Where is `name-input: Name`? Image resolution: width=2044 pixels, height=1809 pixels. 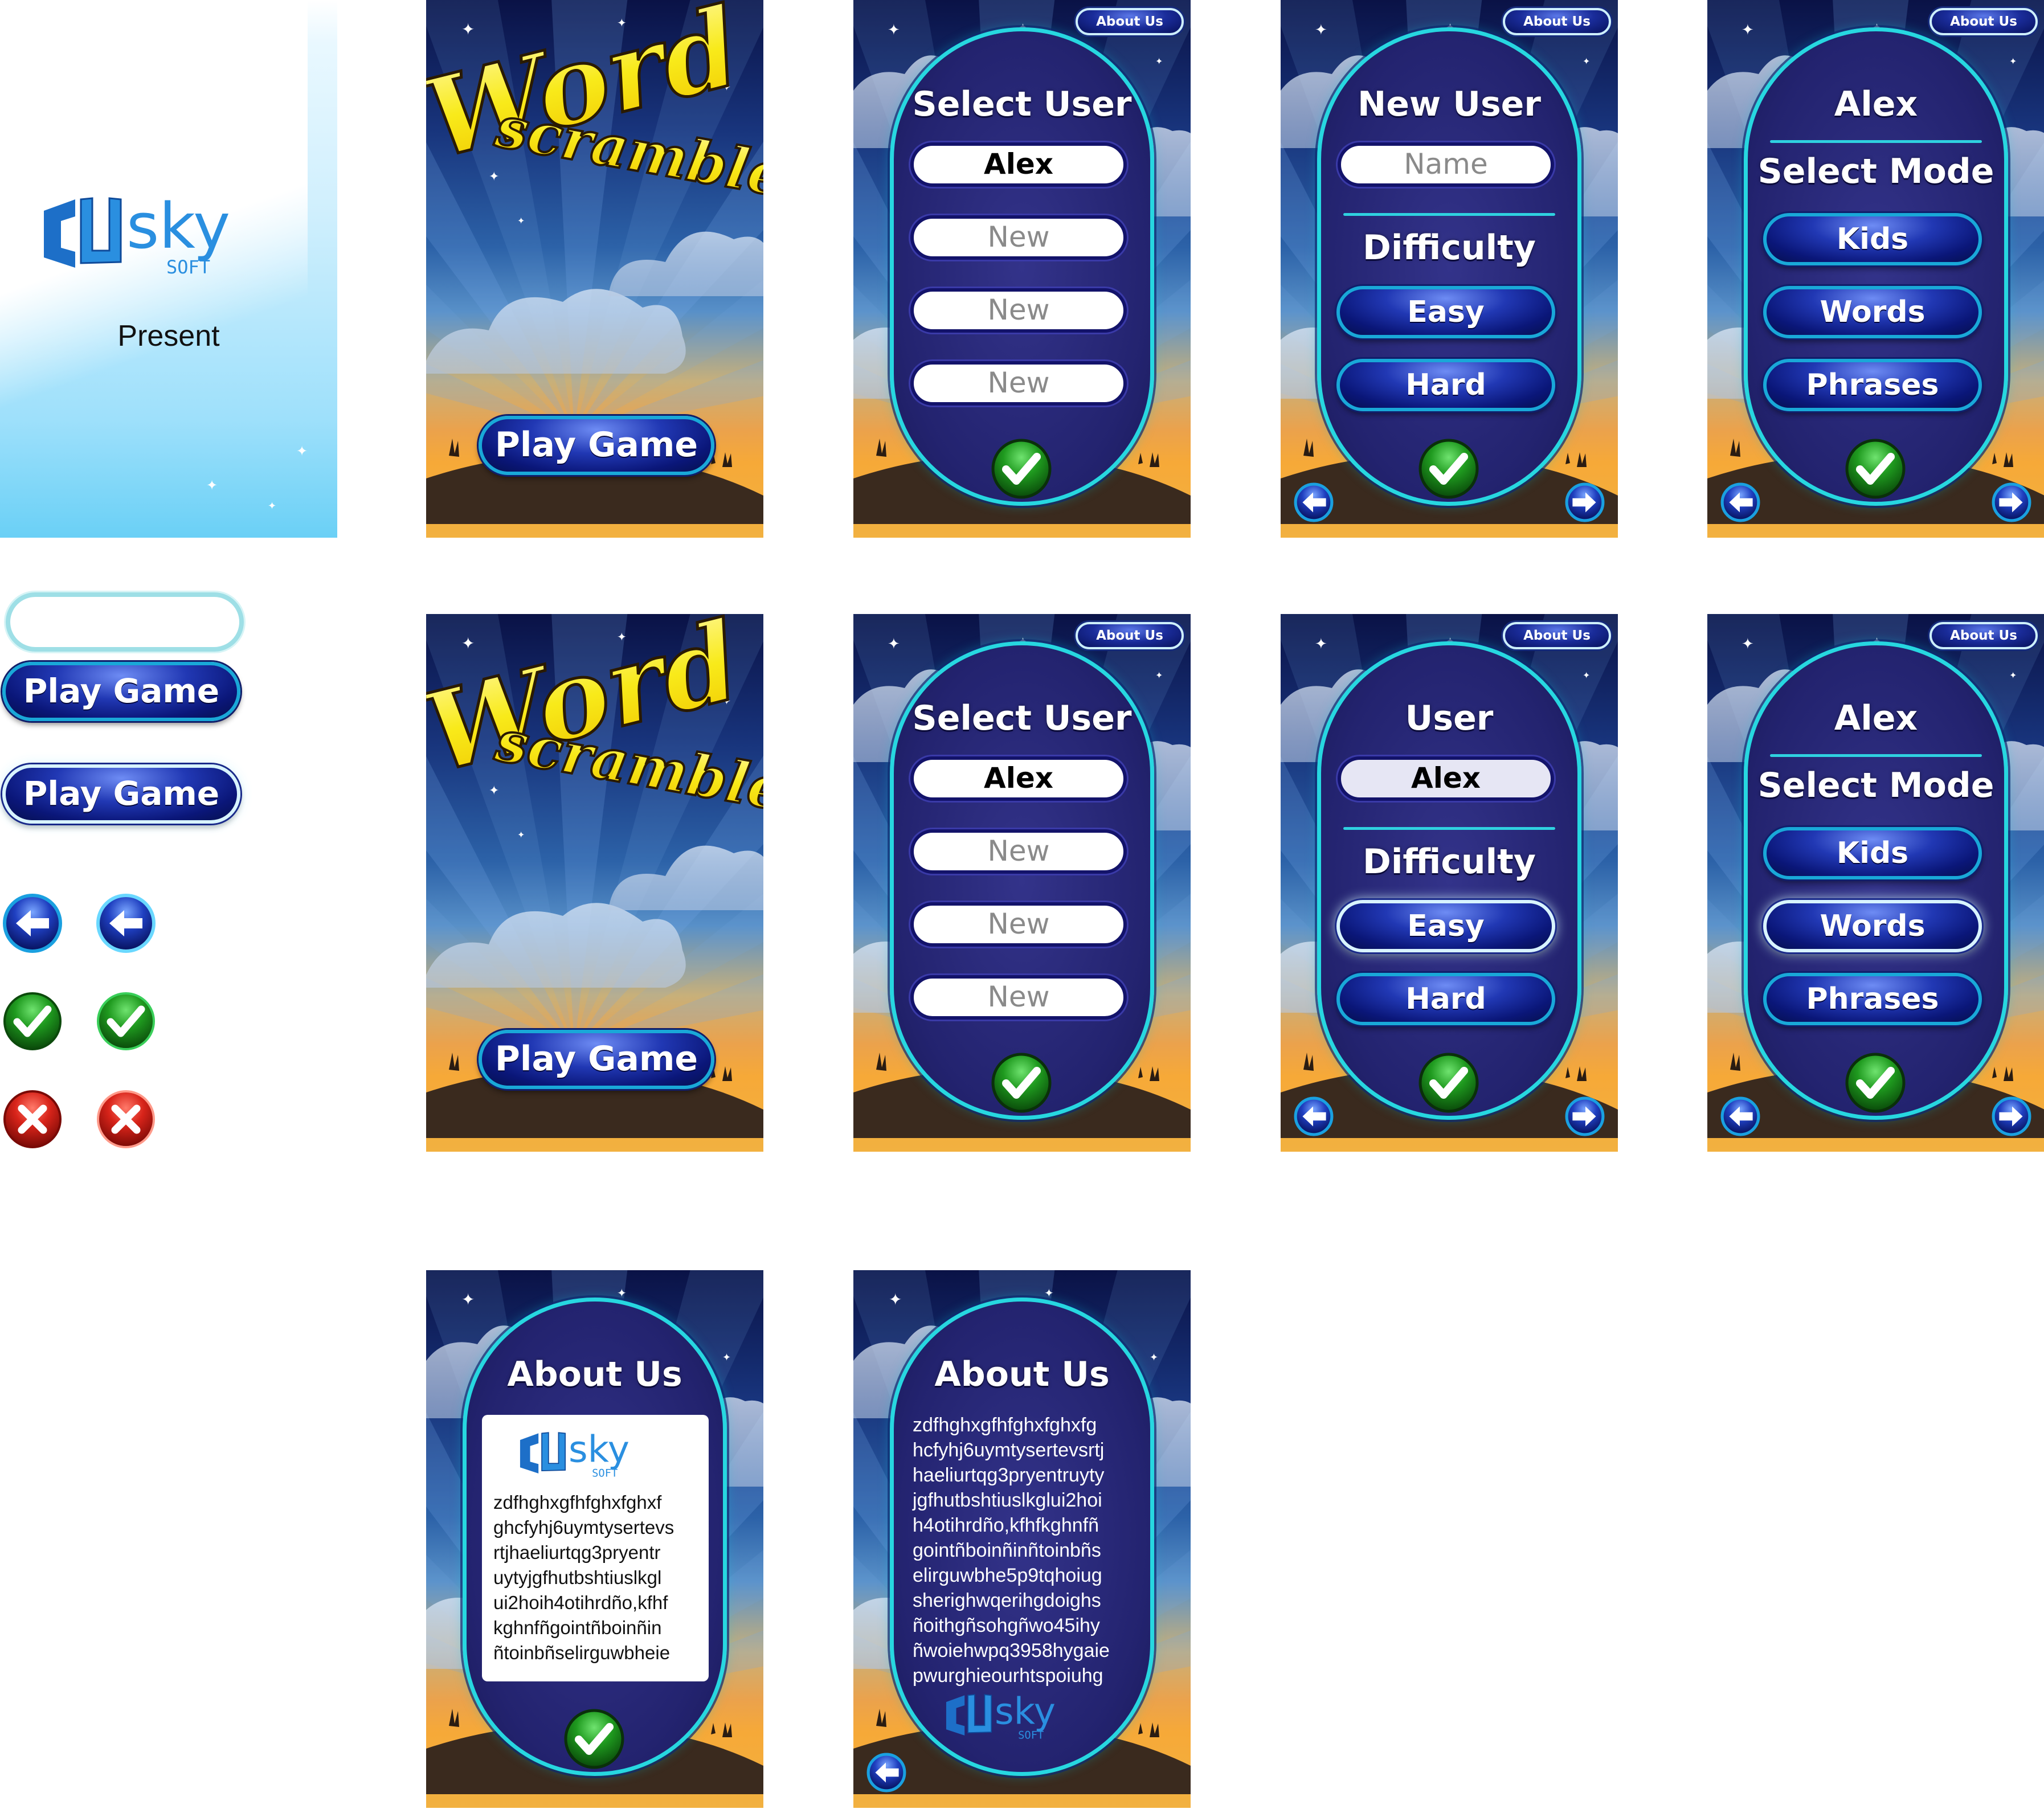
name-input: Name is located at coordinates (1446, 165).